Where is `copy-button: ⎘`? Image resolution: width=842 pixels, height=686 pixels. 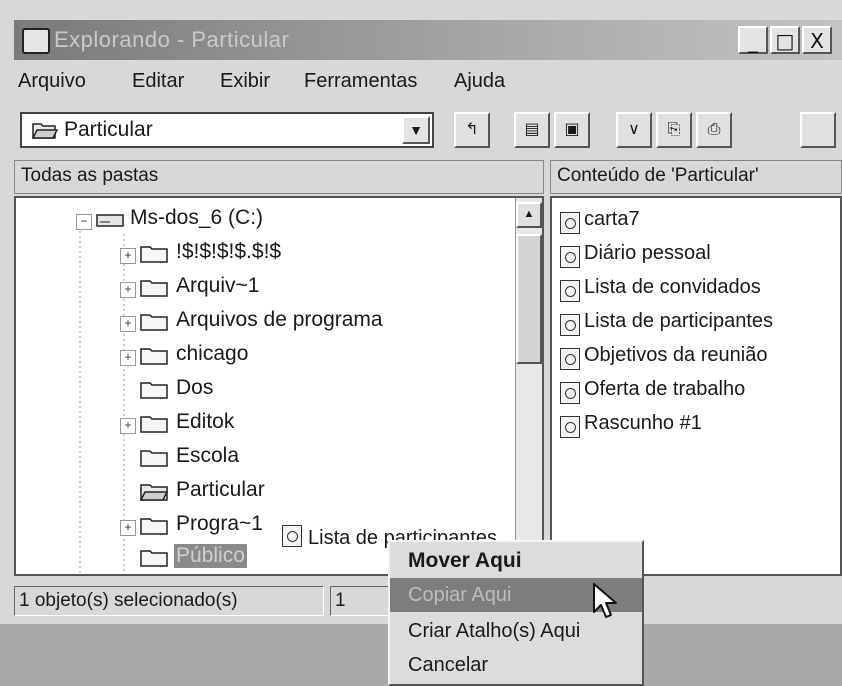 copy-button: ⎘ is located at coordinates (674, 130).